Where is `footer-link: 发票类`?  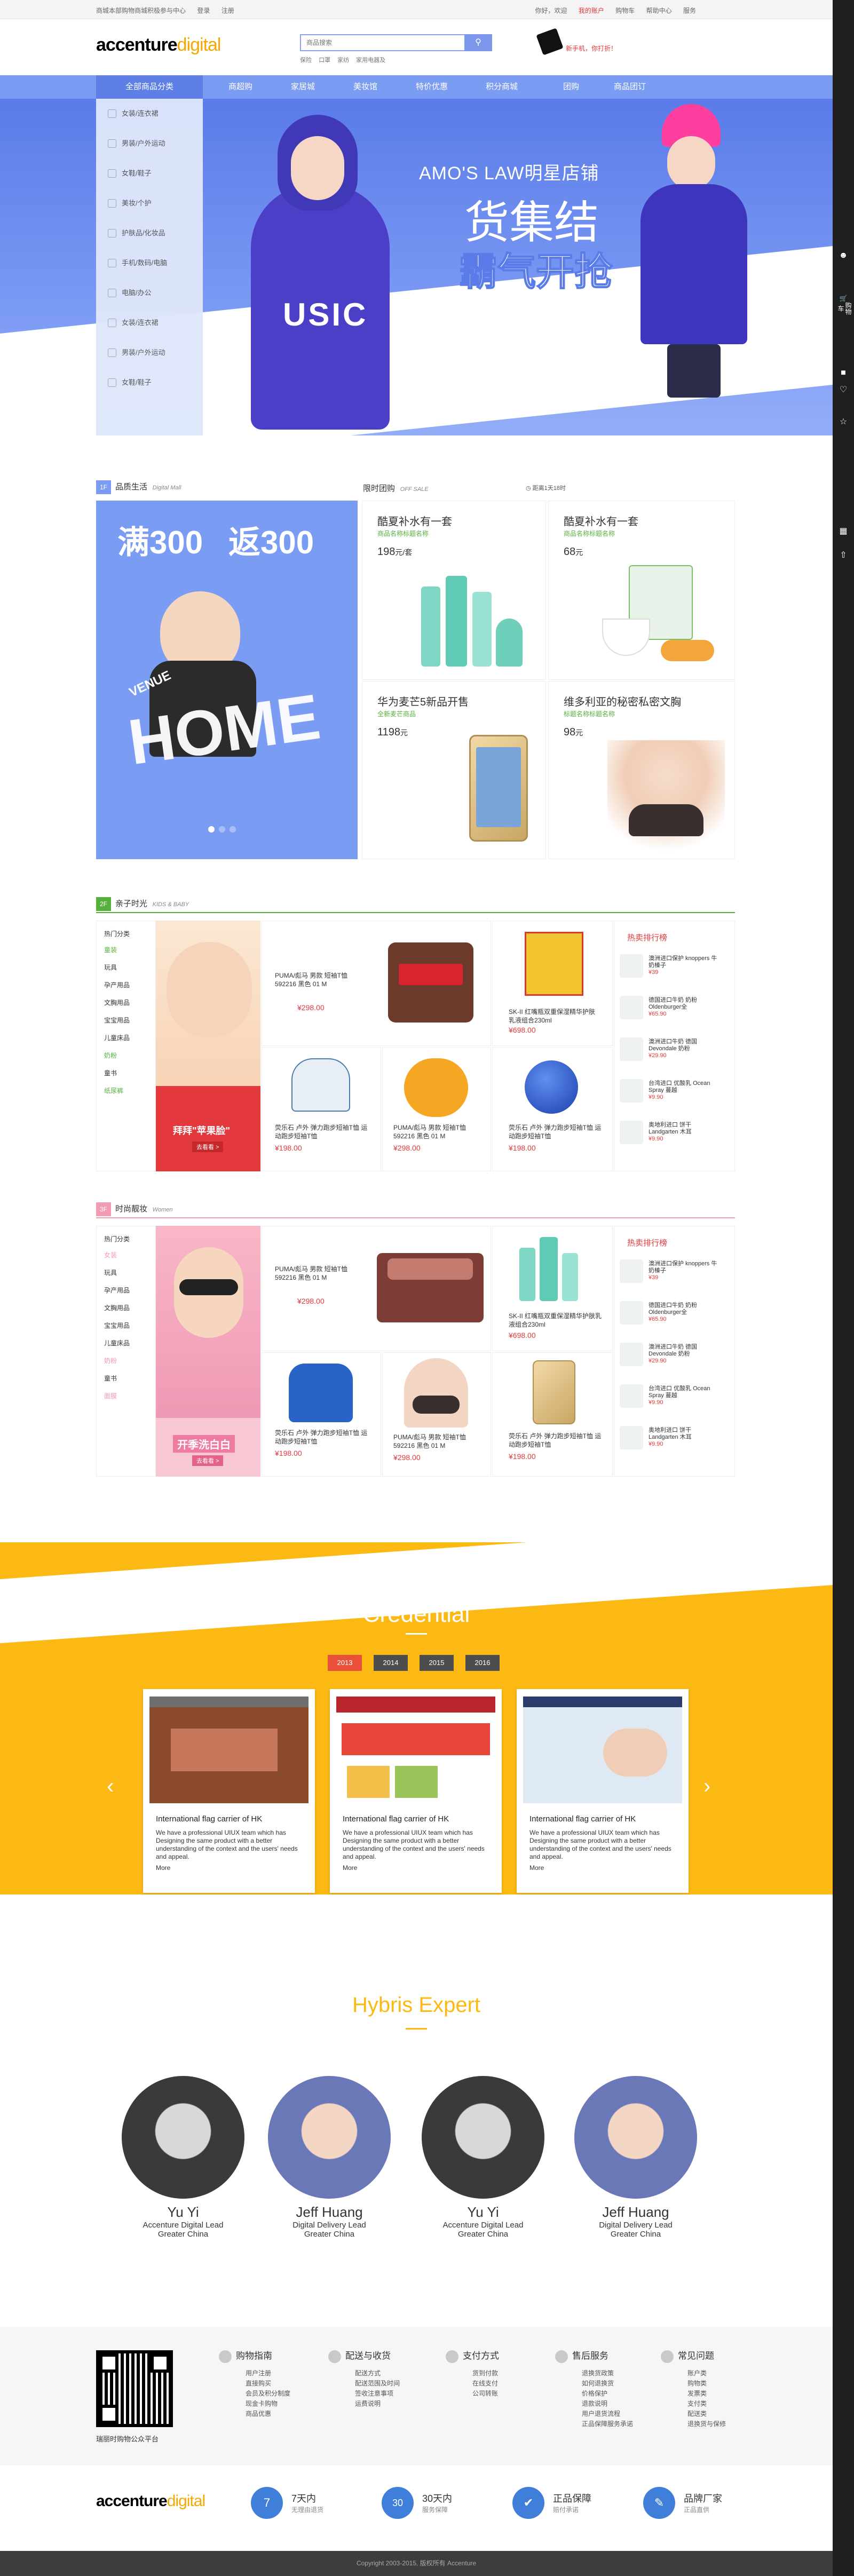
footer-link: 发票类 is located at coordinates (693, 2394).